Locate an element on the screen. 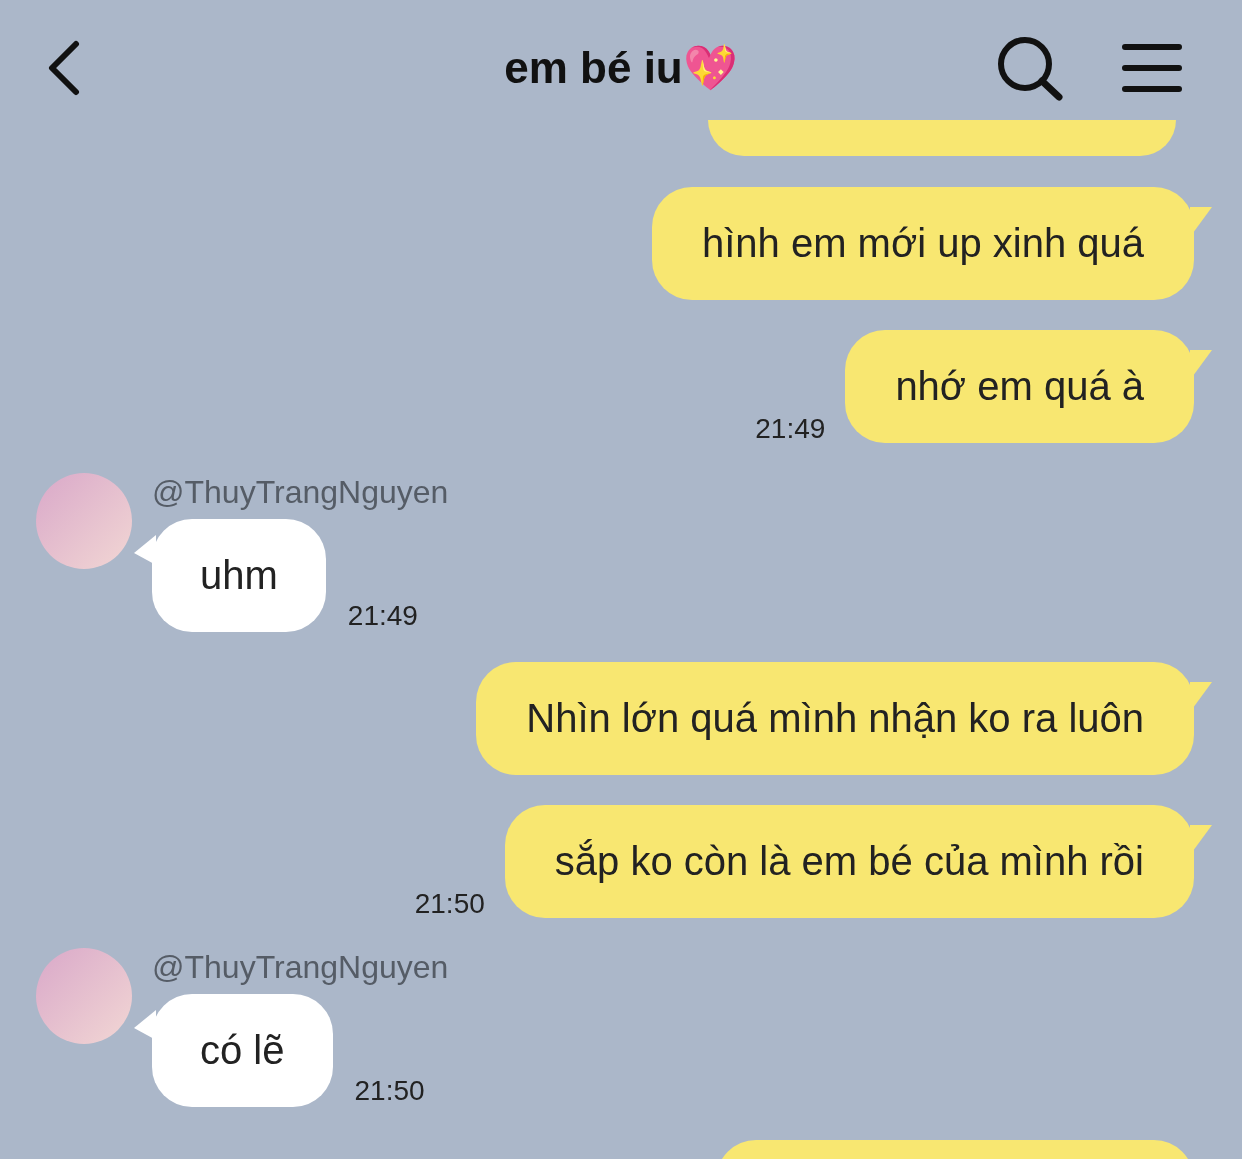 The image size is (1242, 1159). back-icon is located at coordinates (64, 68).